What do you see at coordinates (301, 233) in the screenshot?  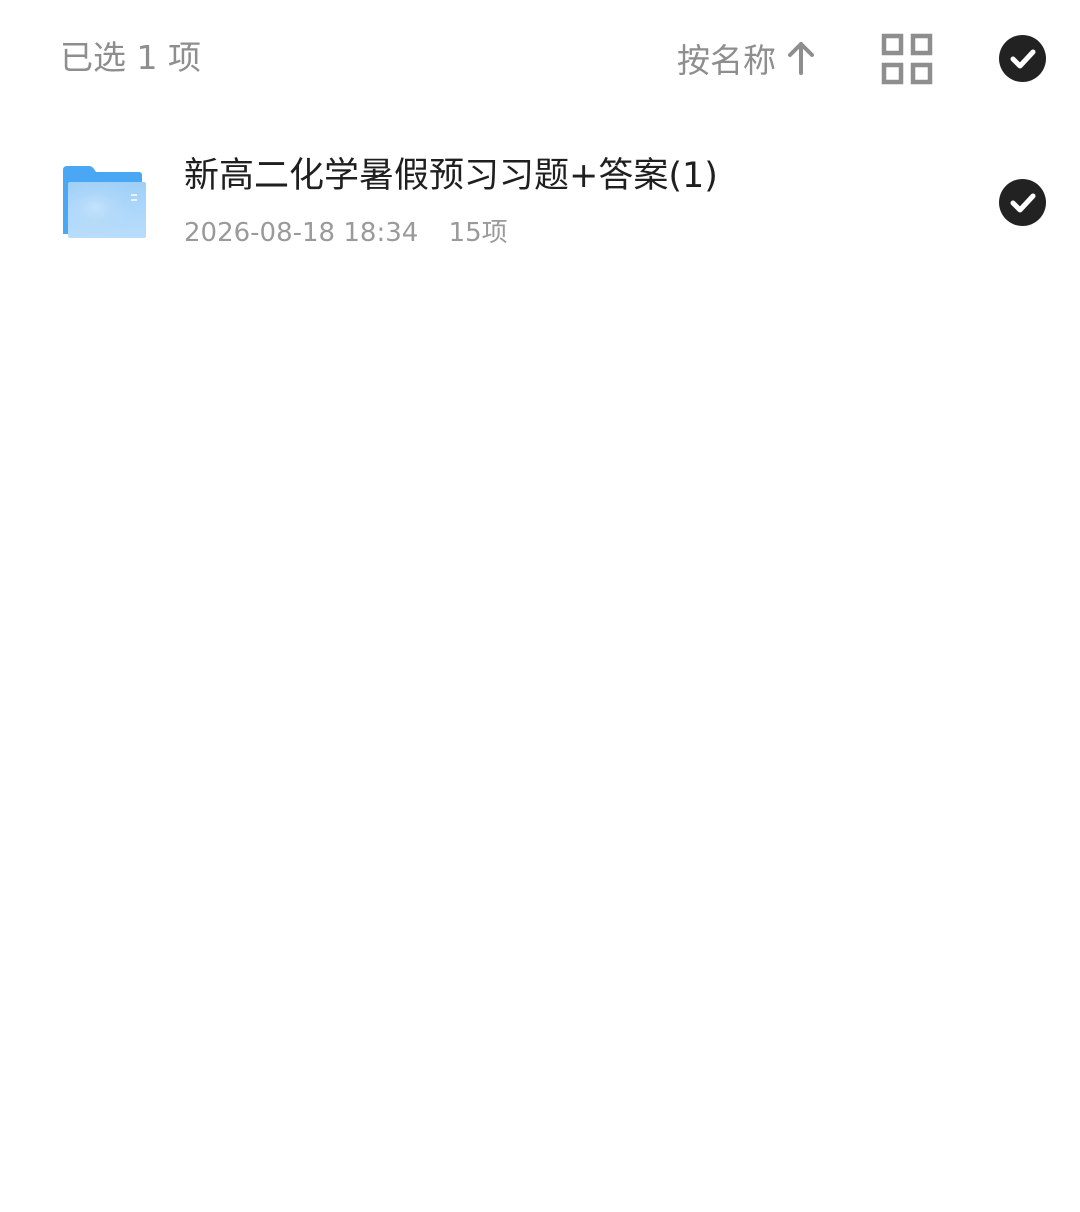 I see `modified-date: 2026-08-18 18:34` at bounding box center [301, 233].